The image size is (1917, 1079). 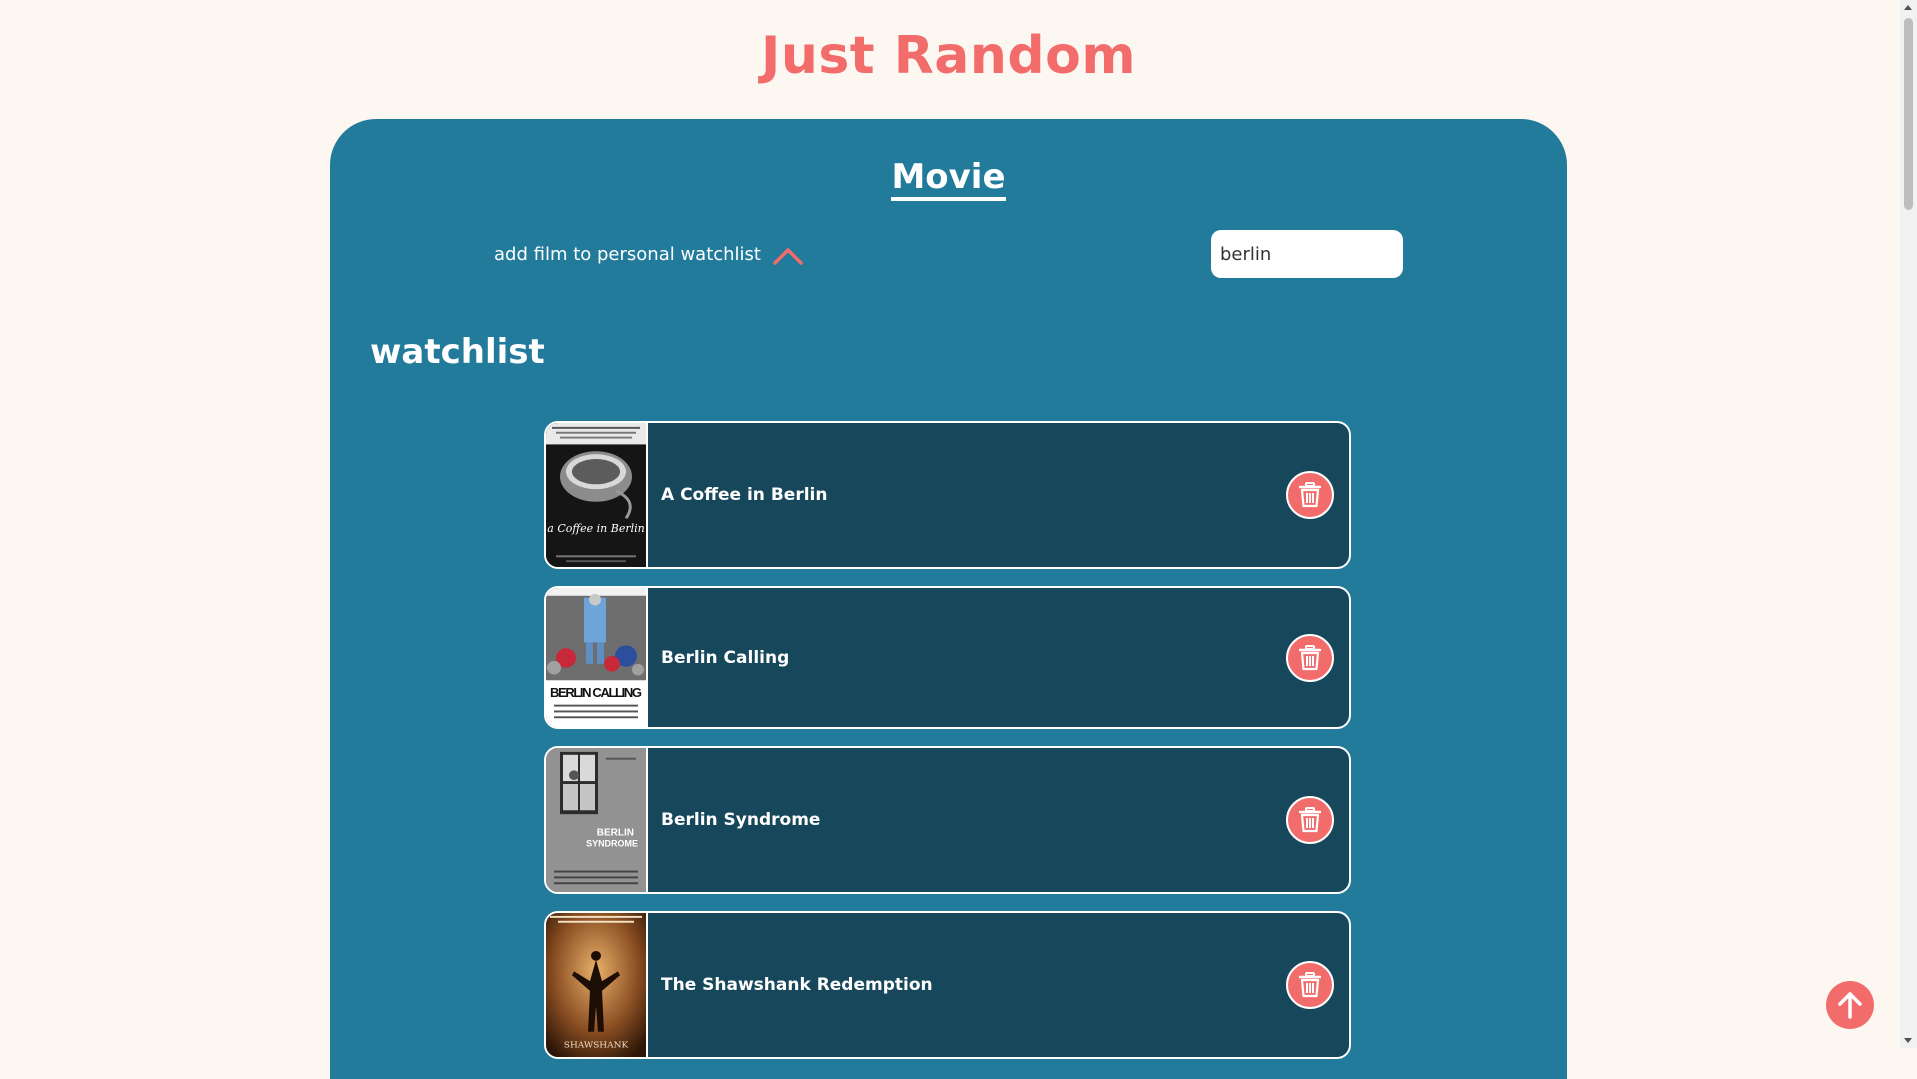 What do you see at coordinates (744, 495) in the screenshot?
I see `movie-title: A Coffee in Berlin` at bounding box center [744, 495].